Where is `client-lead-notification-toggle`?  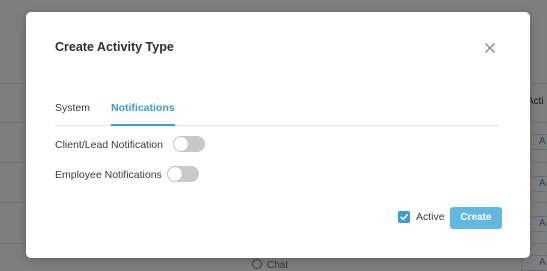 client-lead-notification-toggle is located at coordinates (189, 144).